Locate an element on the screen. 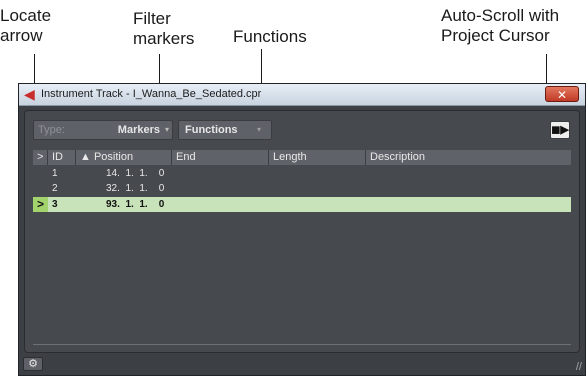 Image resolution: width=587 pixels, height=377 pixels. type-label: Type: is located at coordinates (51, 130).